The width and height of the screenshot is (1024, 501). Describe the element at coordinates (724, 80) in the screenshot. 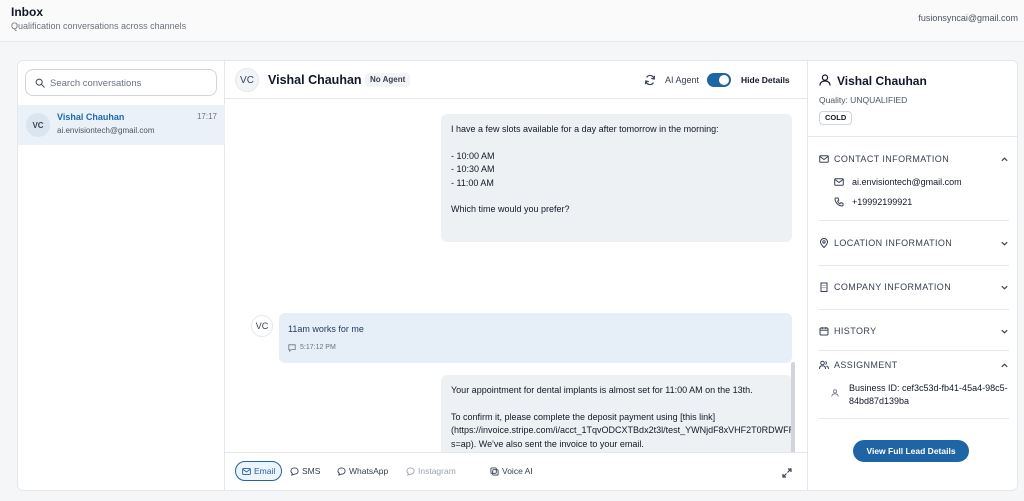

I see `toggle-knob` at that location.